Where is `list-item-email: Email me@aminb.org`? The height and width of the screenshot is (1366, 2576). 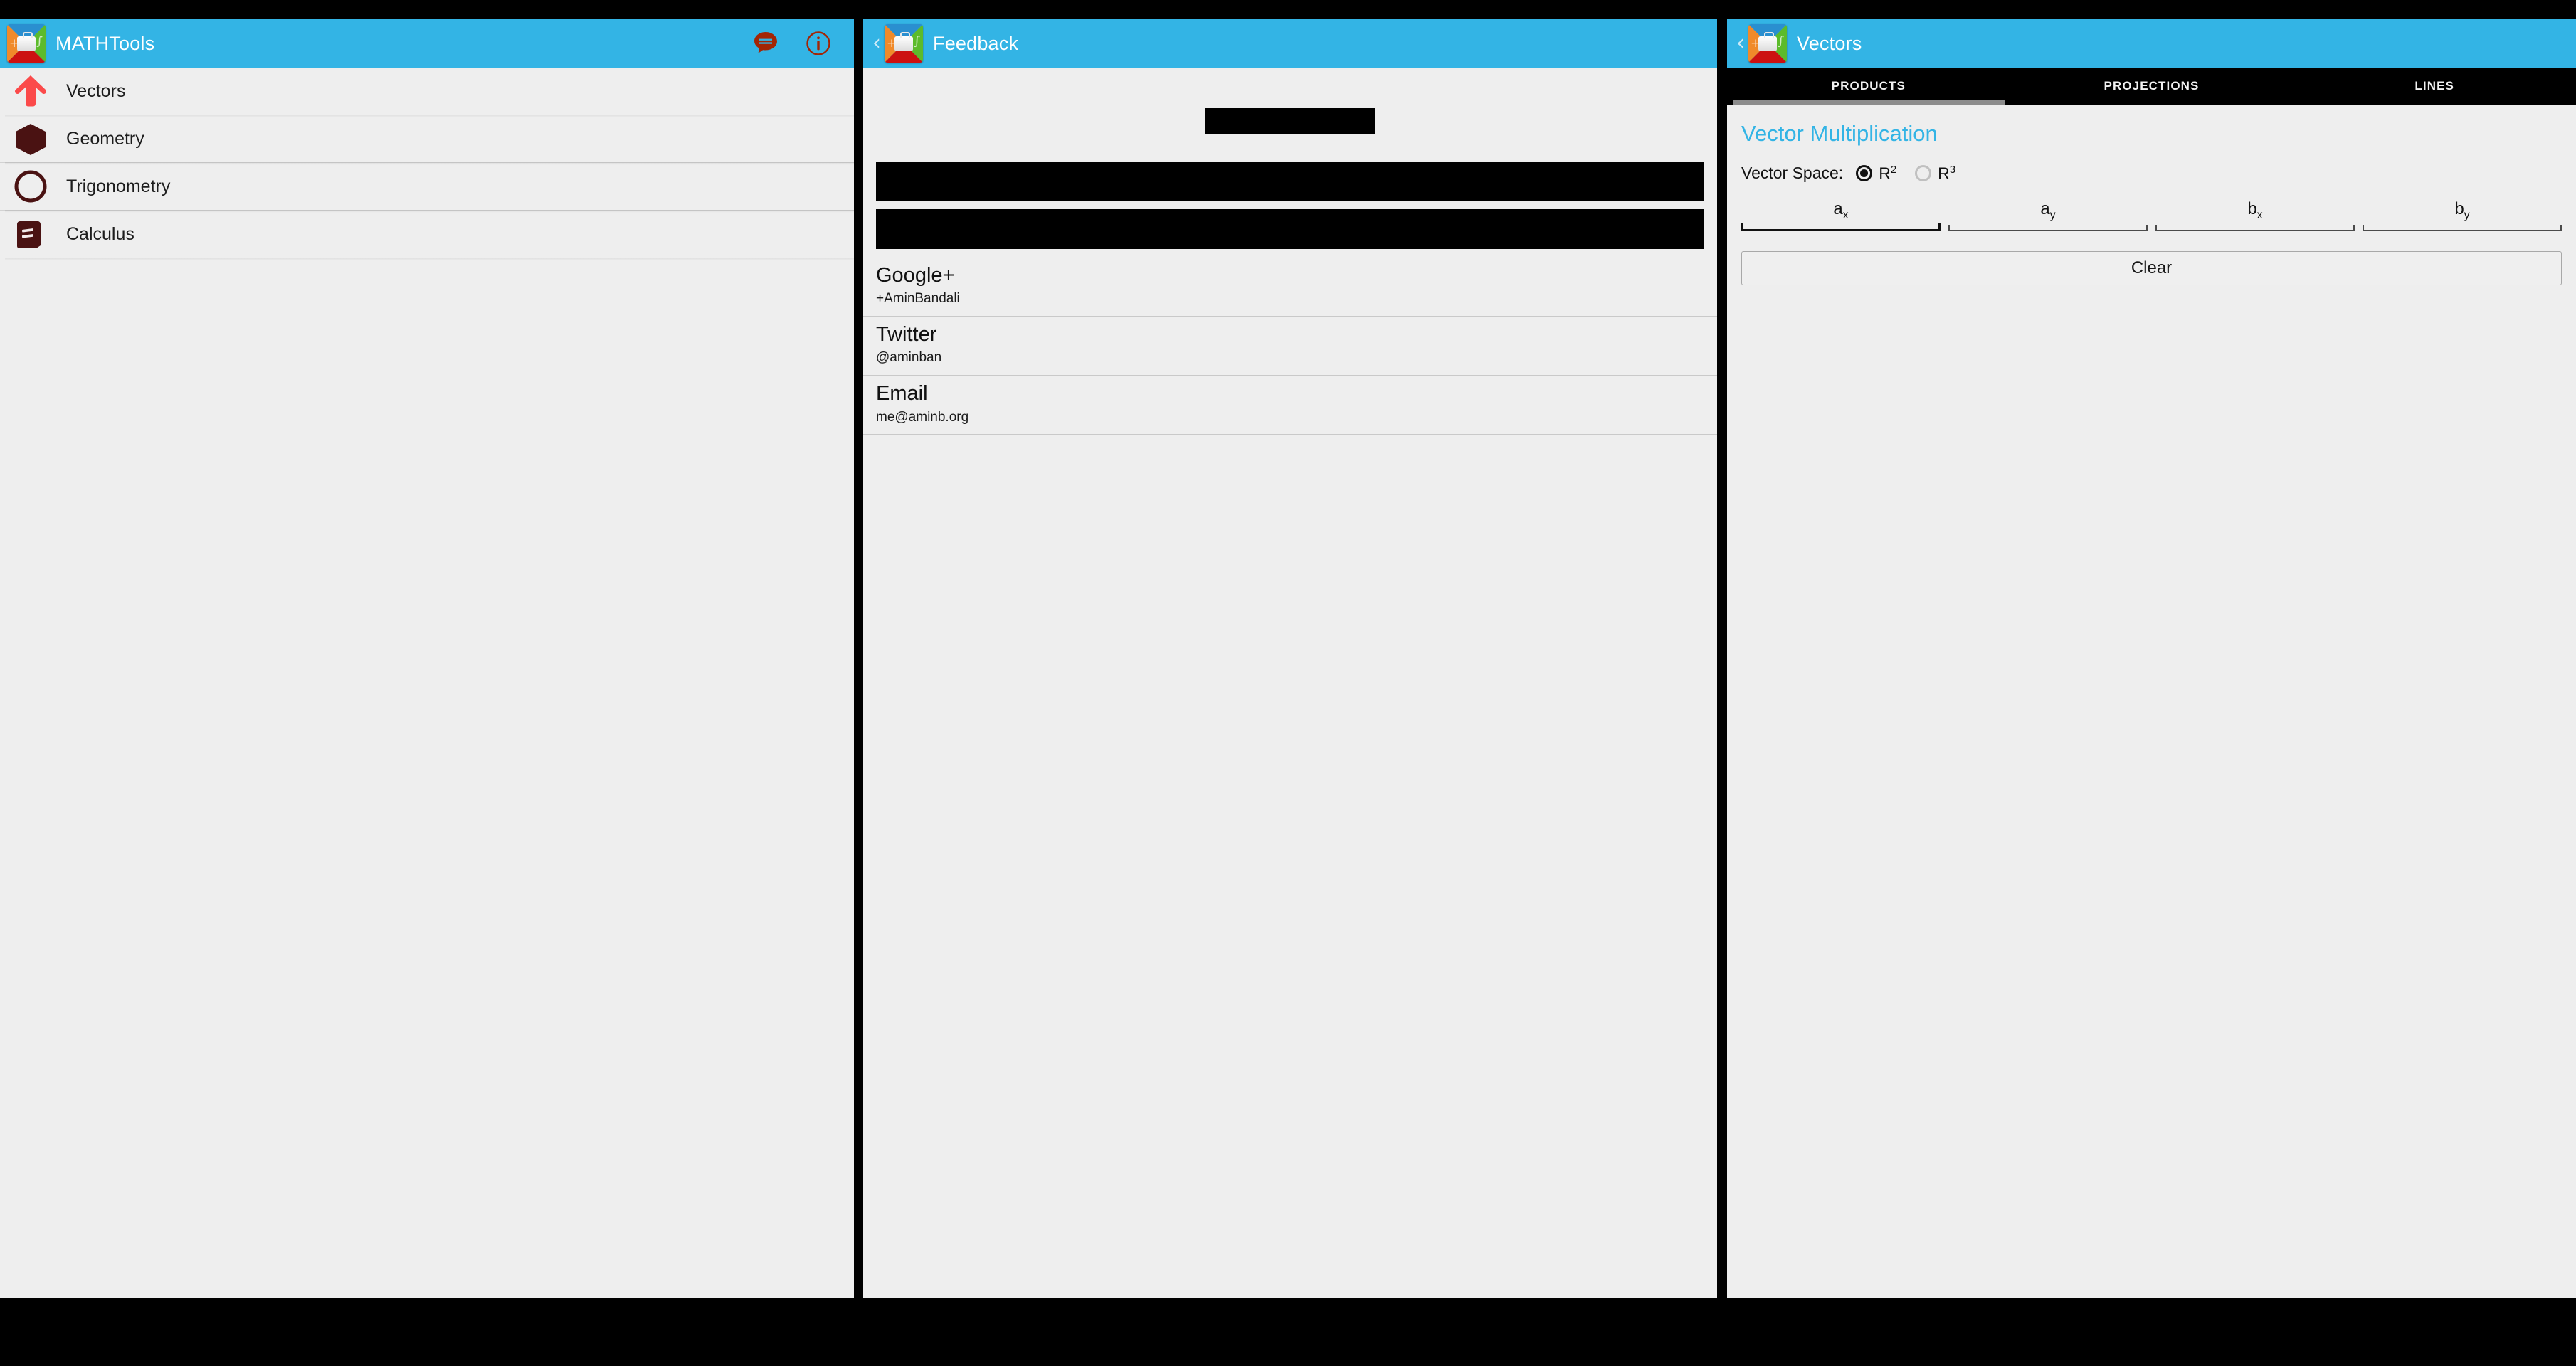
list-item-email: Email me@aminb.org is located at coordinates (1290, 405).